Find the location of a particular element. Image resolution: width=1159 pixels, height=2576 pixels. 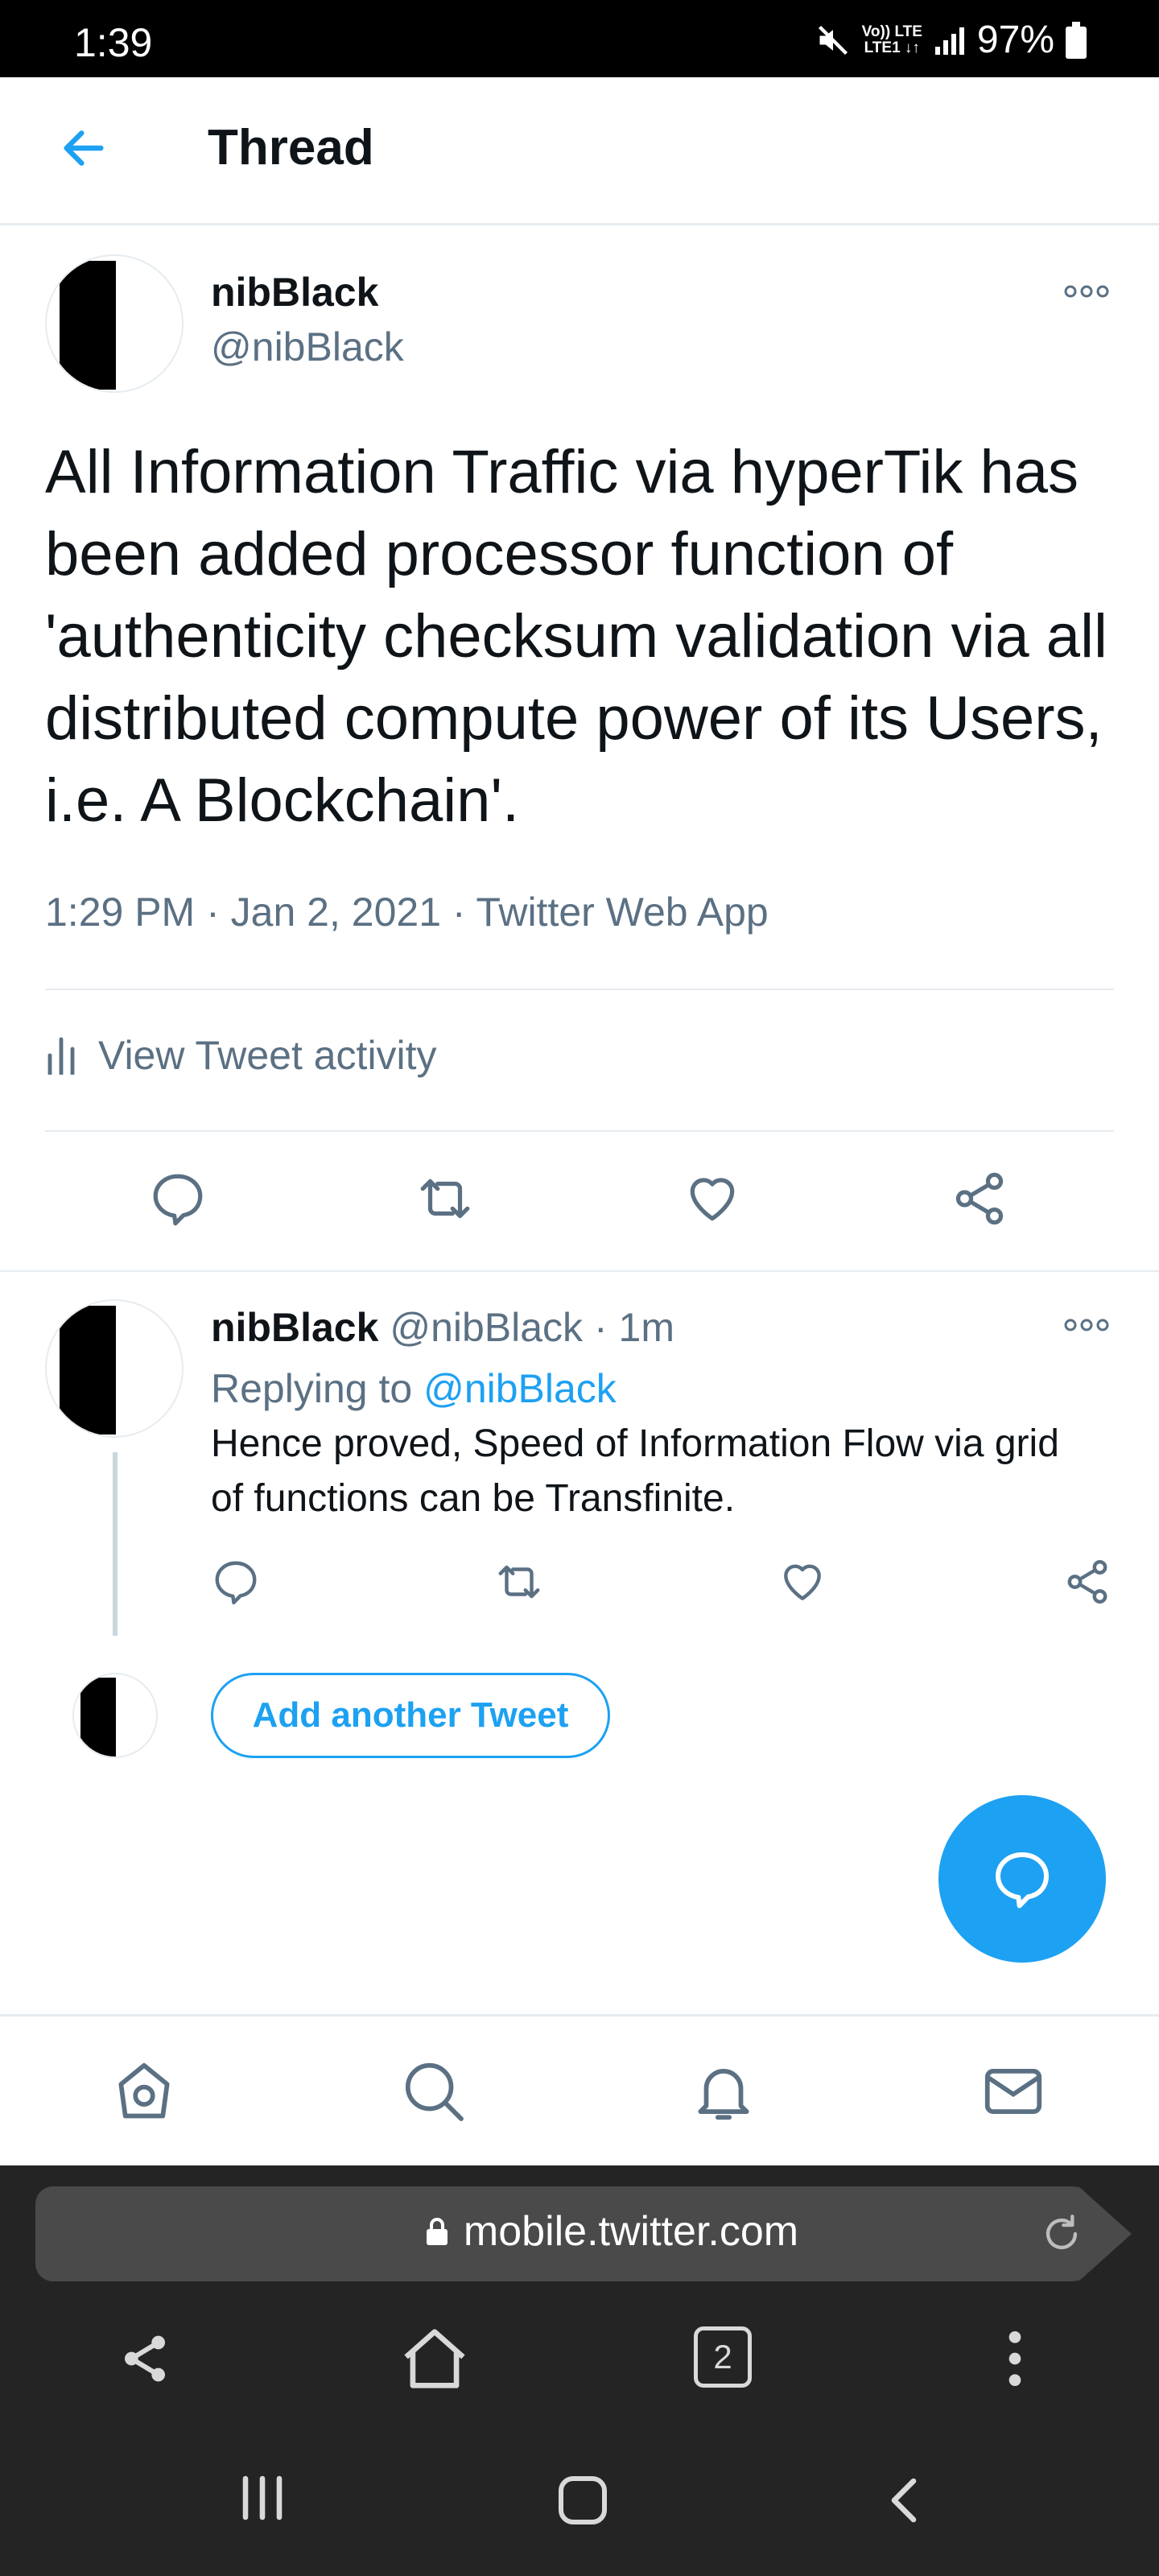

like-button is located at coordinates (712, 1198).